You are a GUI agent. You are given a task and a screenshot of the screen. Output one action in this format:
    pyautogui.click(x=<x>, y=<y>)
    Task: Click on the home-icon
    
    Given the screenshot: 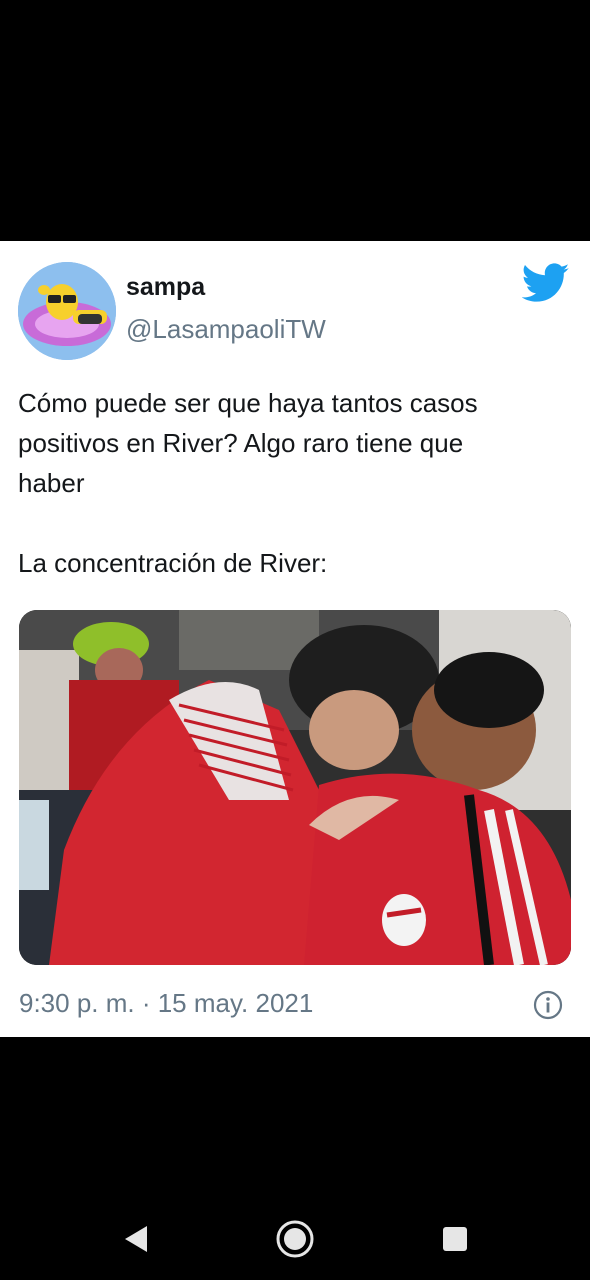 What is the action you would take?
    pyautogui.click(x=295, y=1239)
    